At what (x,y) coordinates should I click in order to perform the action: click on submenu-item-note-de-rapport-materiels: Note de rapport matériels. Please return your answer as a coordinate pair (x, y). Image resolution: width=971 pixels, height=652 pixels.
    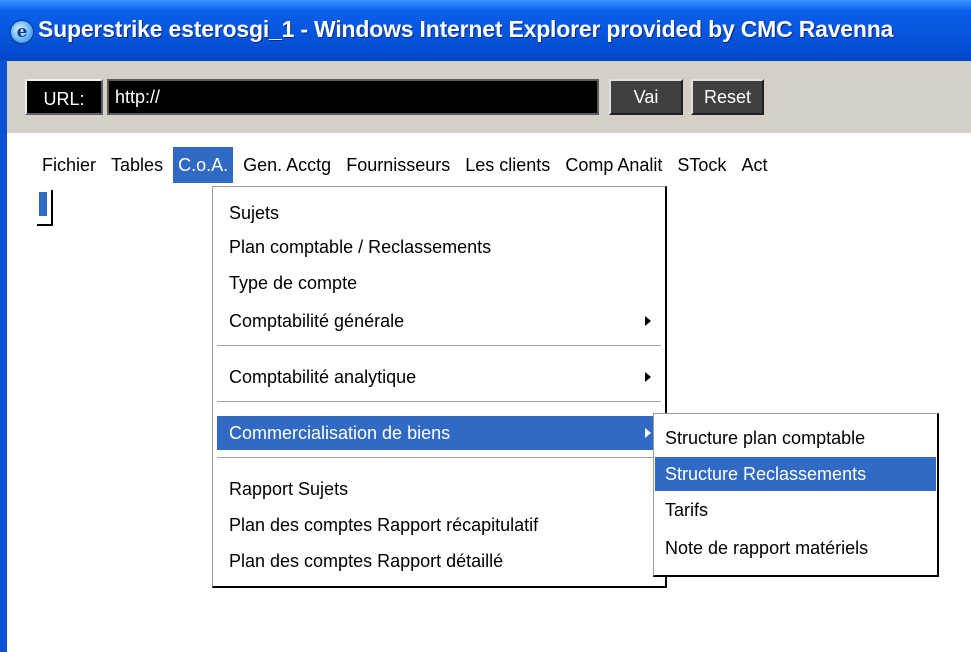
    Looking at the image, I should click on (795, 548).